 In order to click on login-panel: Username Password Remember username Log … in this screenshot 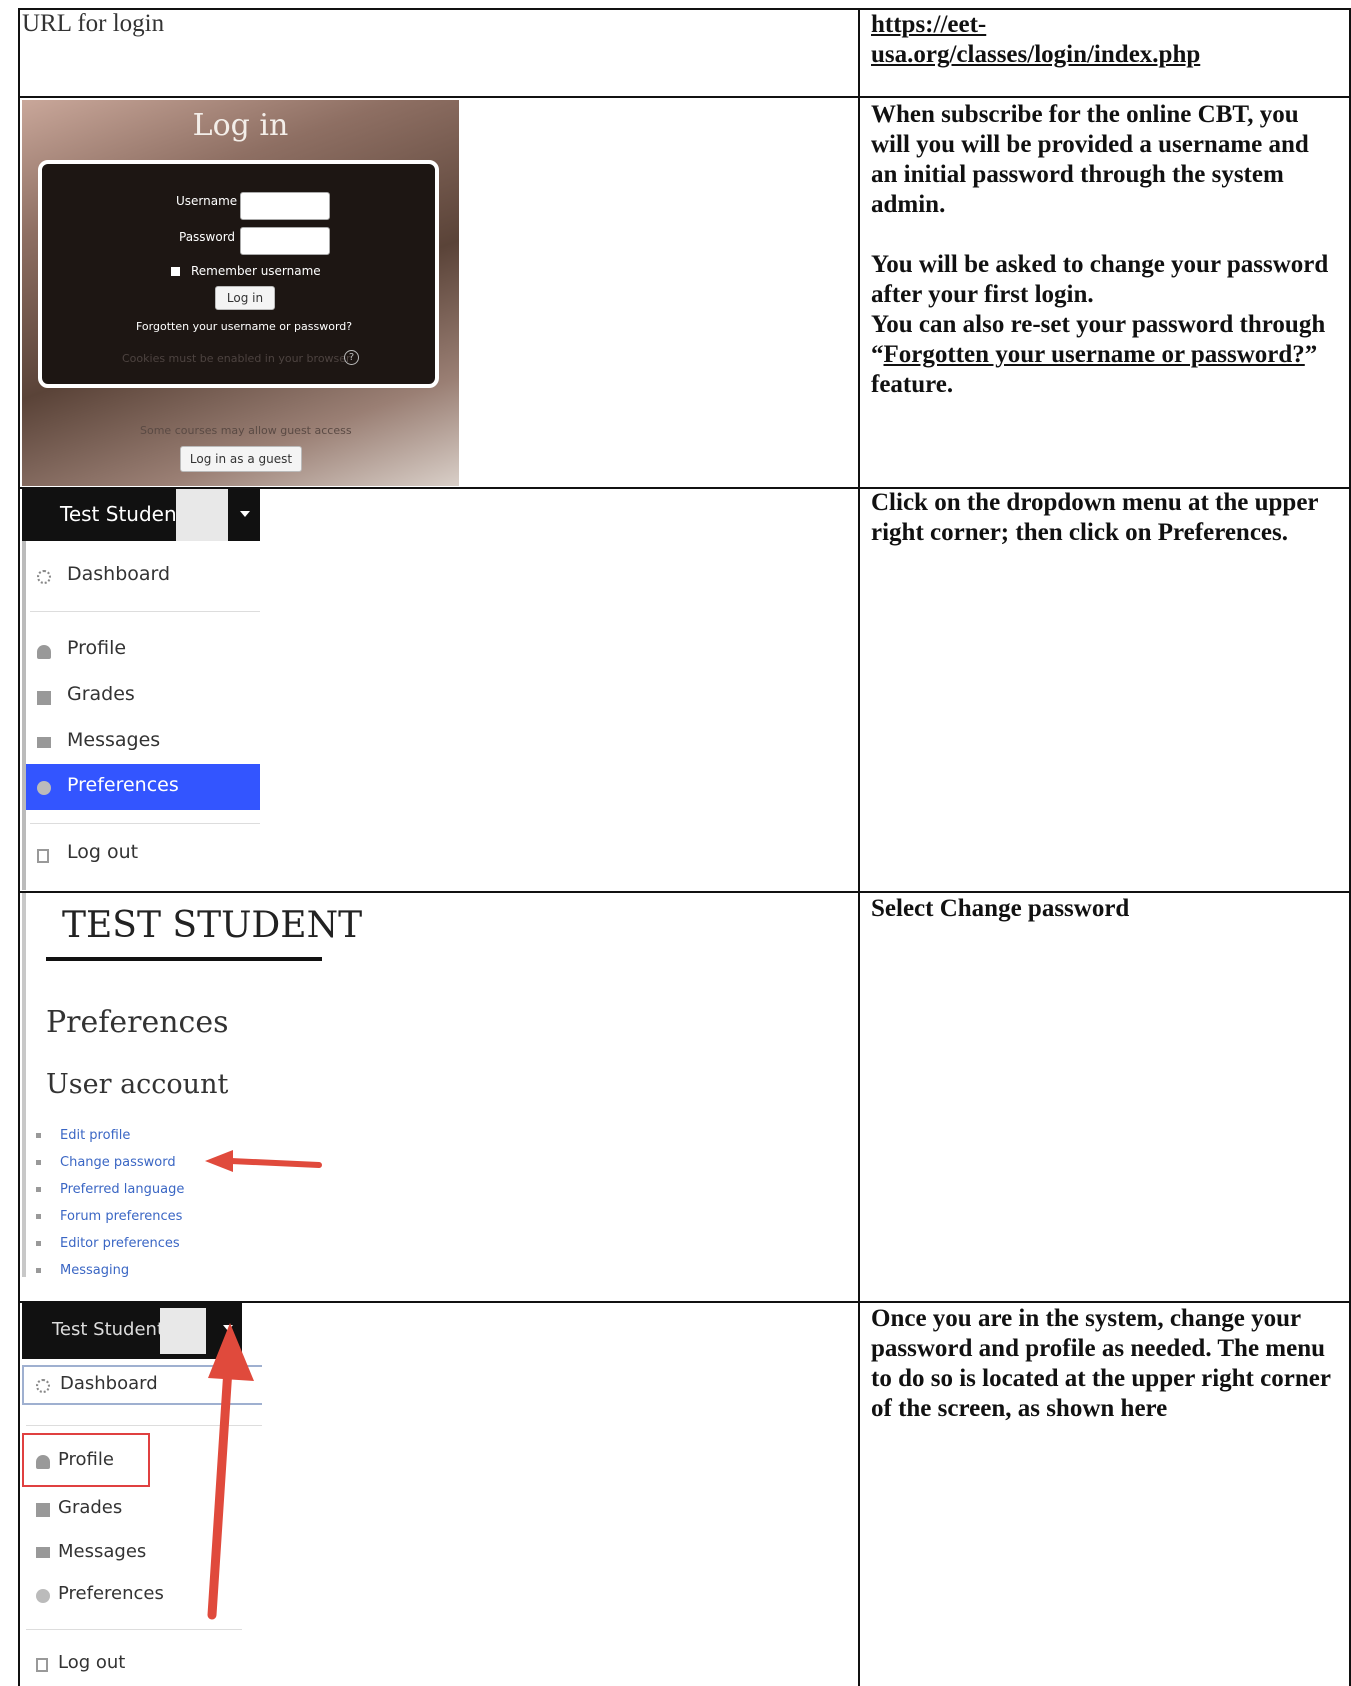, I will do `click(238, 274)`.